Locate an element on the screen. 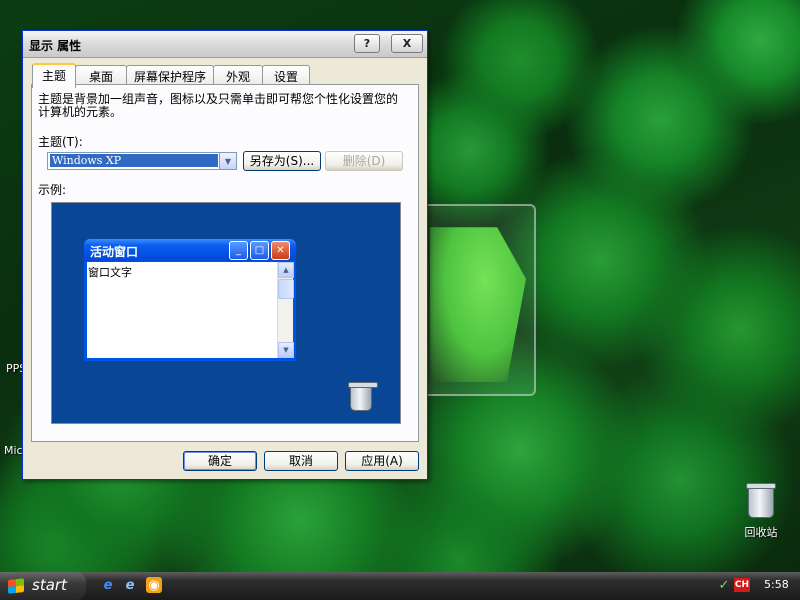  dialog-title: 显示 属性 is located at coordinates (55, 46).